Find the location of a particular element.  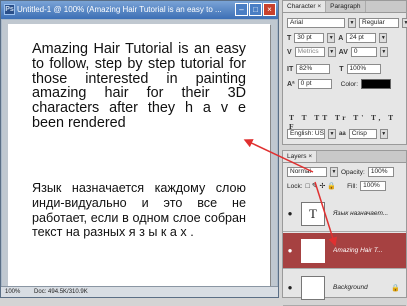

blend-mode-select: Normal is located at coordinates (307, 172).